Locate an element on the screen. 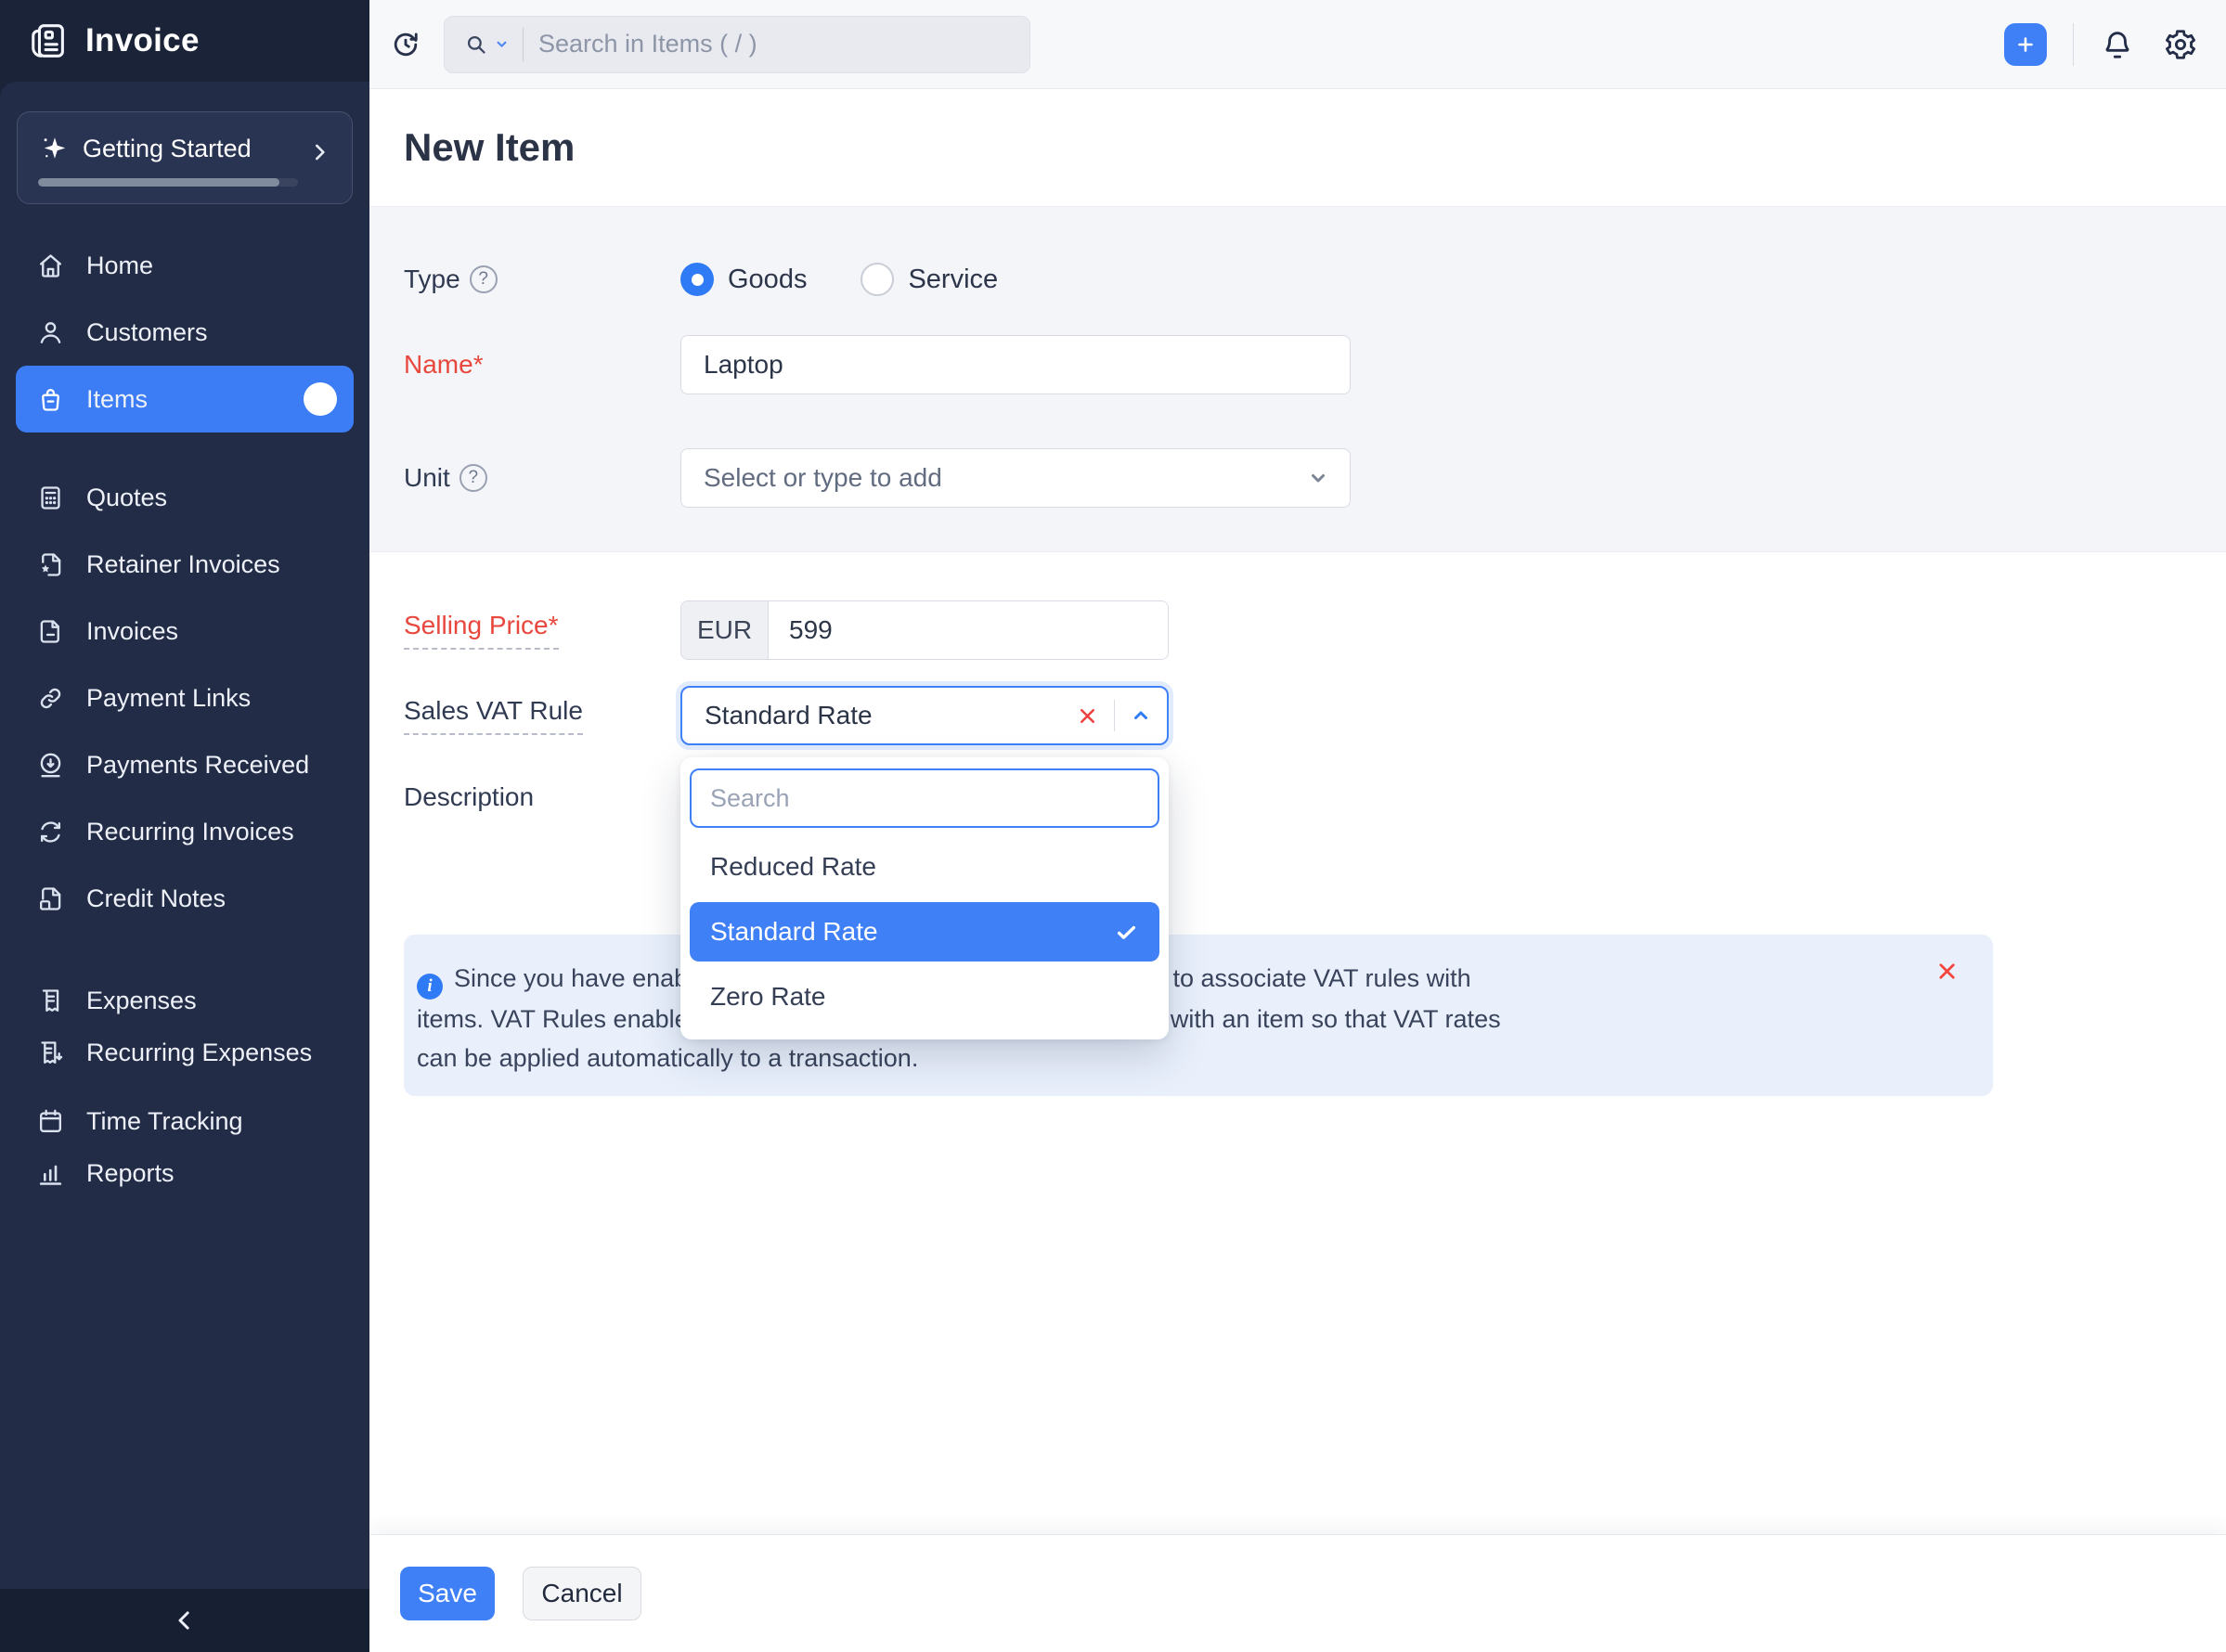 Image resolution: width=2226 pixels, height=1652 pixels. search-icon is located at coordinates (475, 44).